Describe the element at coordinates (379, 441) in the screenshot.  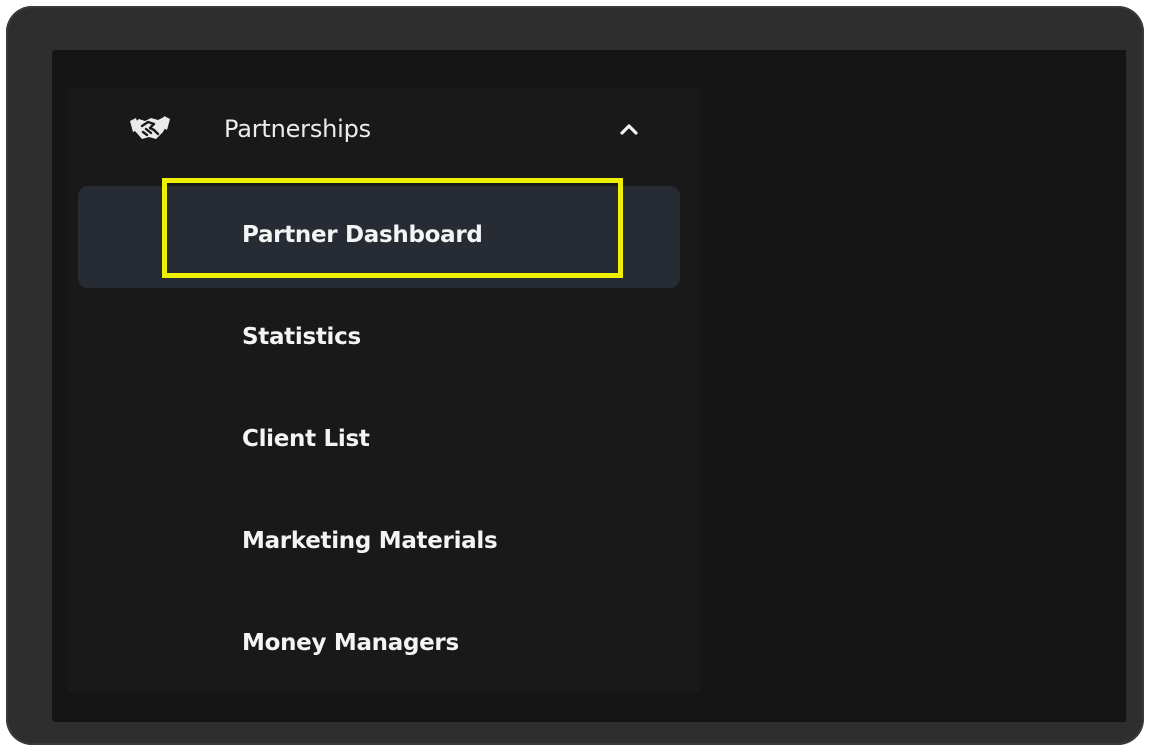
I see `sidebar-item-client-list: Client List` at that location.